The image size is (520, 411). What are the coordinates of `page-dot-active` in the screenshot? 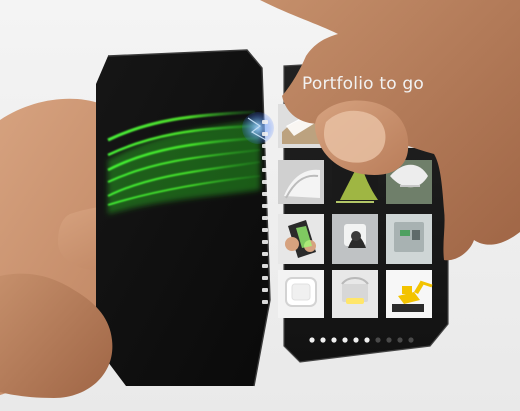 It's located at (378, 340).